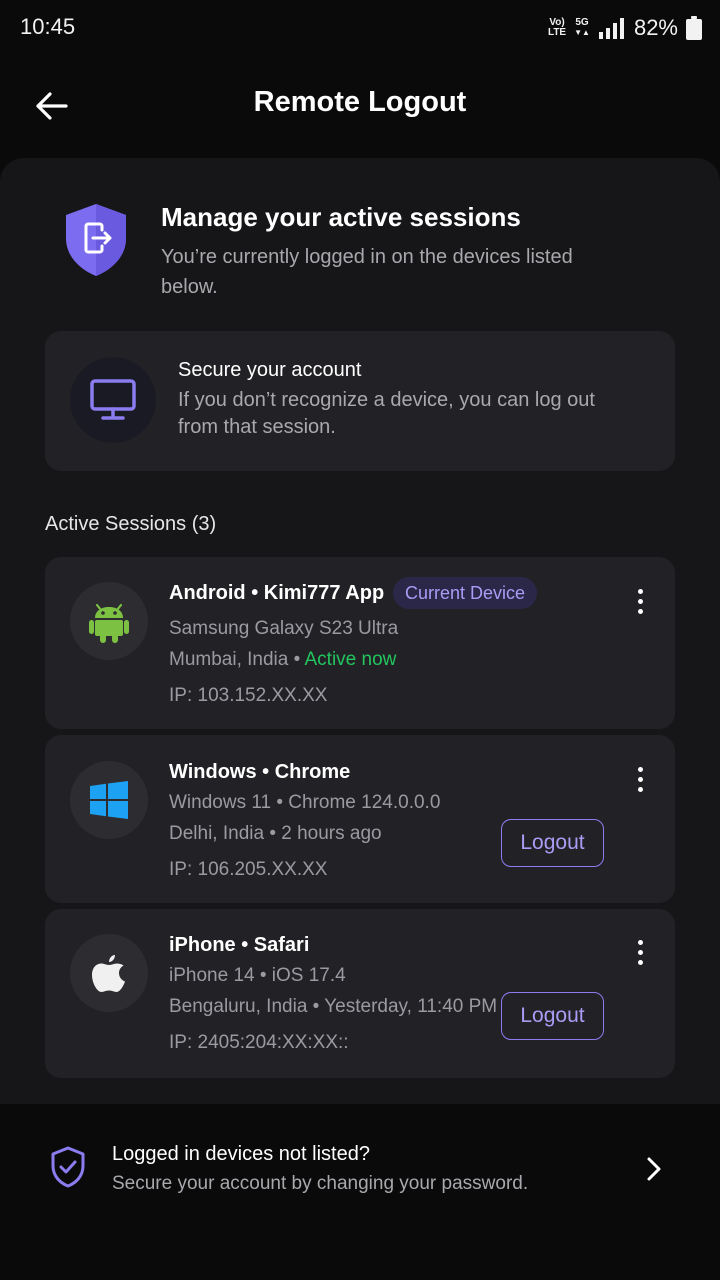 Image resolution: width=720 pixels, height=1280 pixels. Describe the element at coordinates (248, 695) in the screenshot. I see `session-ip: IP: 103.152.XX.XX` at that location.